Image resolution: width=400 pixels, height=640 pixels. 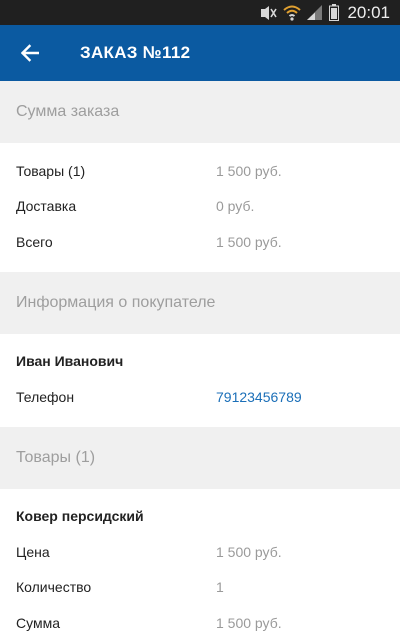 What do you see at coordinates (200, 12) in the screenshot?
I see `status-bar: 20:01` at bounding box center [200, 12].